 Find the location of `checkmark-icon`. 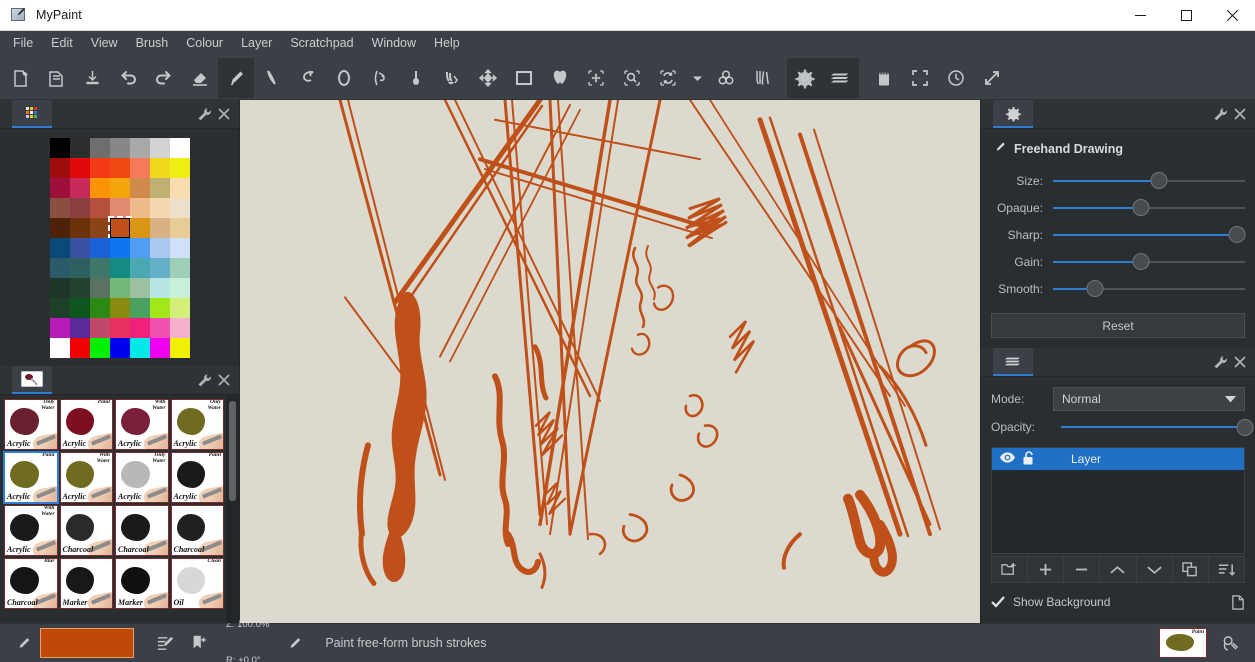

checkmark-icon is located at coordinates (998, 602).